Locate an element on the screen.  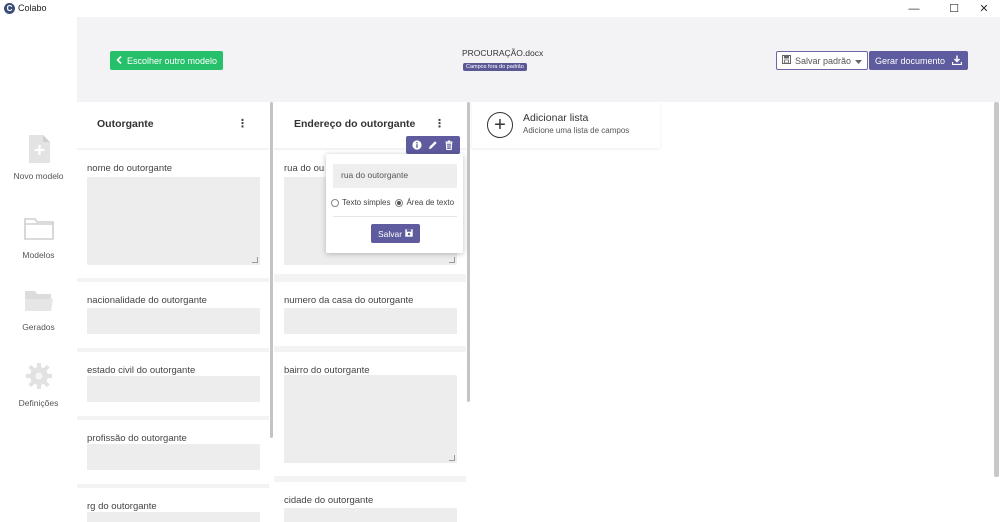
radio-text-simple is located at coordinates (335, 202).